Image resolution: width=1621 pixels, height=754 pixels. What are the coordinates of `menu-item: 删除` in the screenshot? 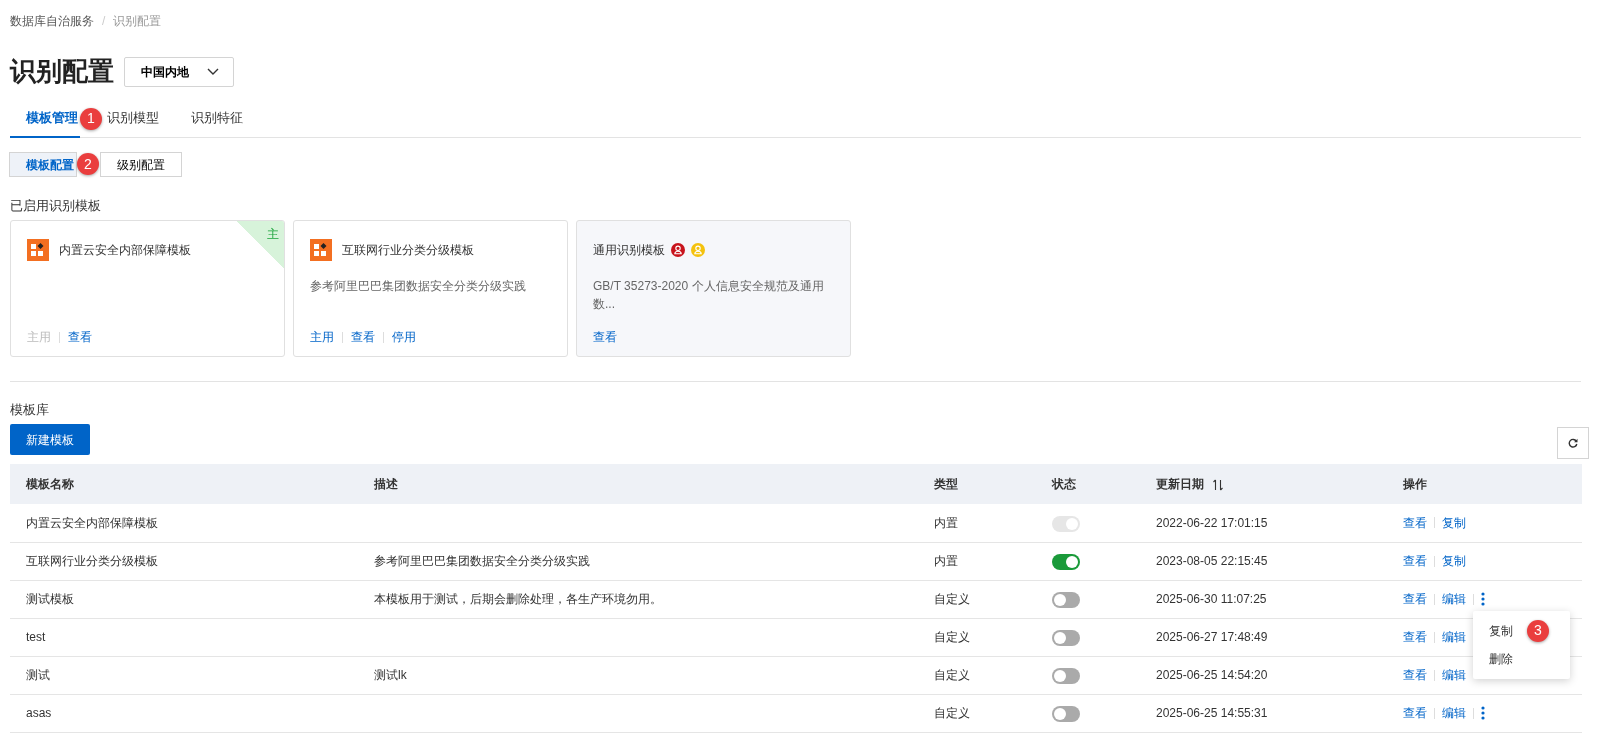 It's located at (1501, 658).